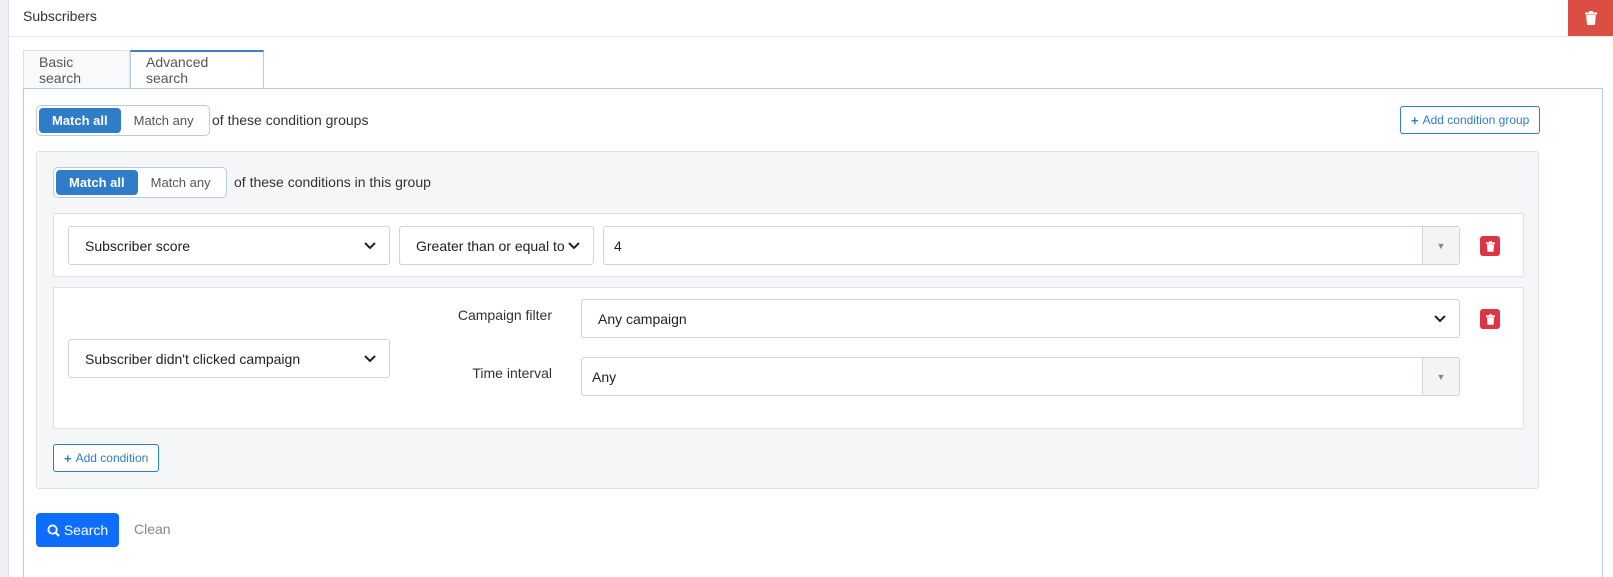 The image size is (1613, 577). Describe the element at coordinates (60, 16) in the screenshot. I see `page-title: Subscribers` at that location.